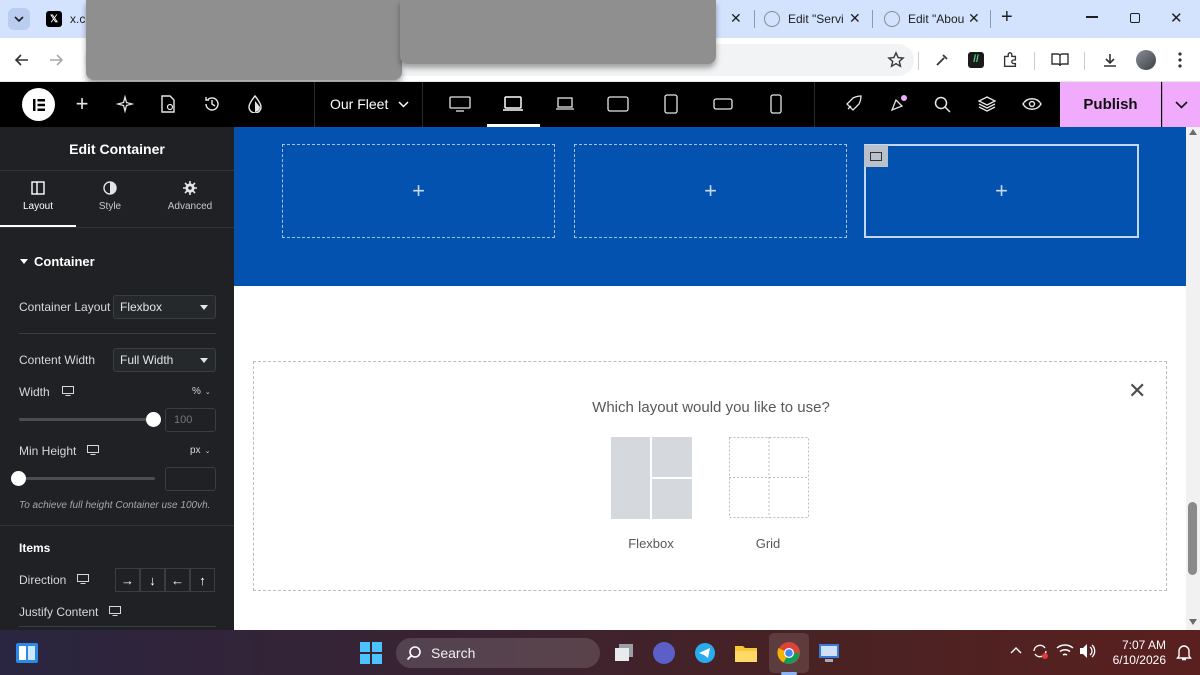 The image size is (1200, 675). What do you see at coordinates (723, 104) in the screenshot?
I see `mobile-landscape-view-icon` at bounding box center [723, 104].